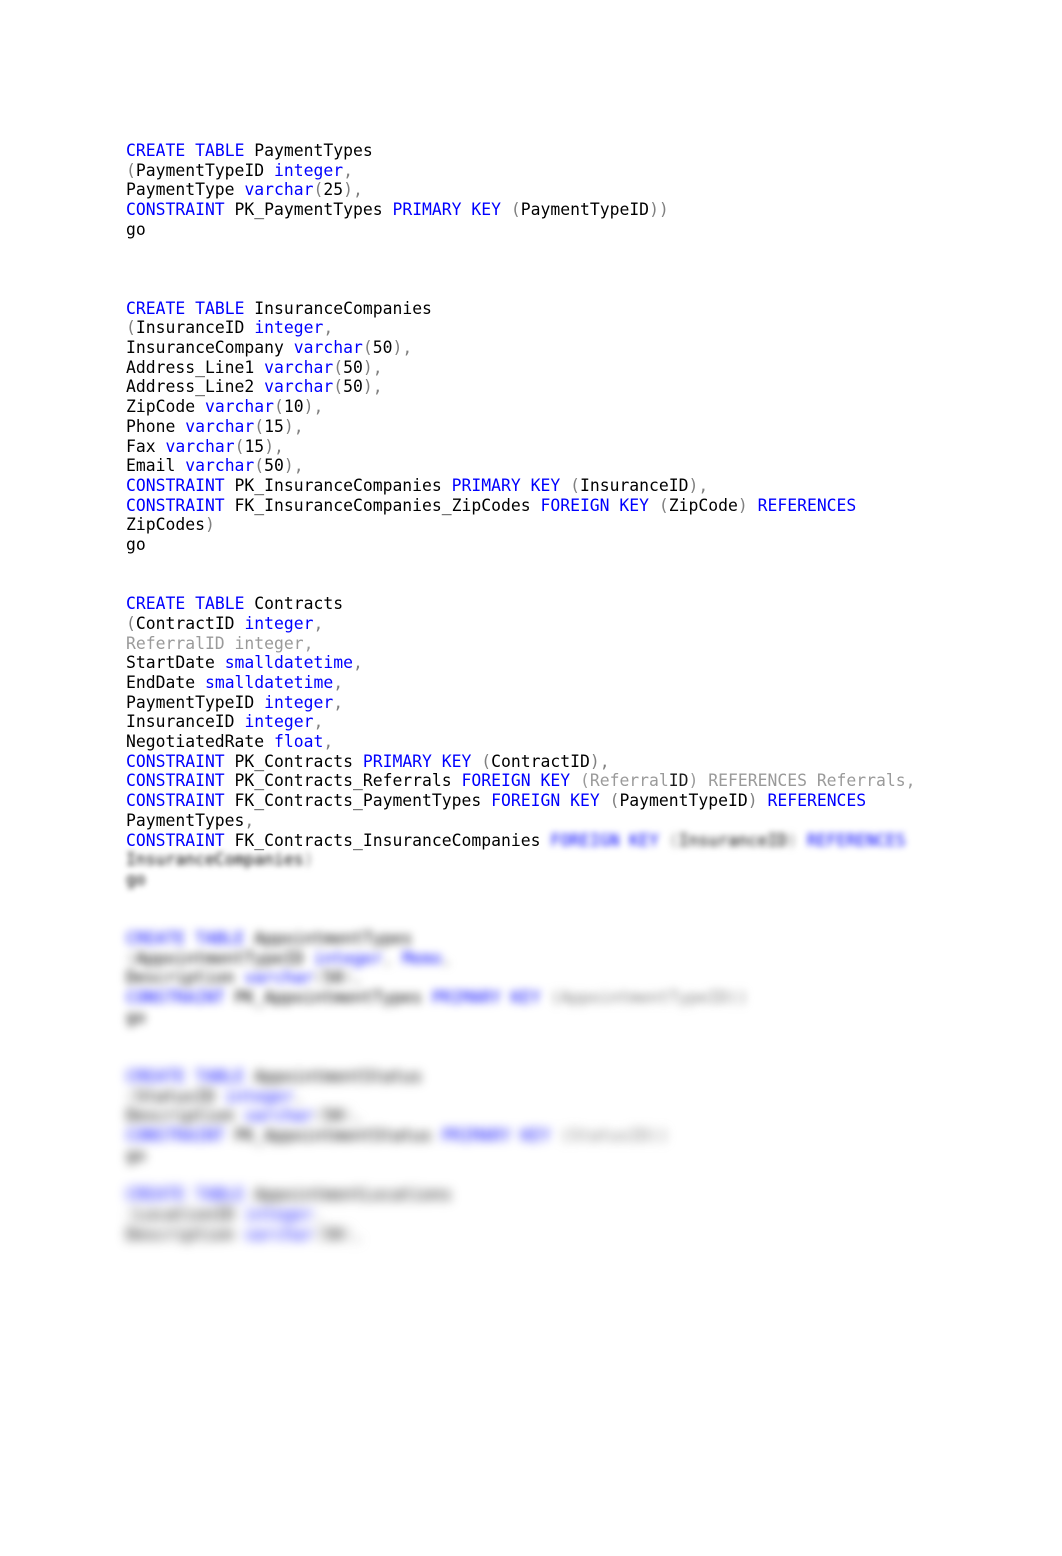 Image resolution: width=1062 pixels, height=1556 pixels. What do you see at coordinates (576, 387) in the screenshot?
I see `code-line: Address_Line2 varchar(50),` at bounding box center [576, 387].